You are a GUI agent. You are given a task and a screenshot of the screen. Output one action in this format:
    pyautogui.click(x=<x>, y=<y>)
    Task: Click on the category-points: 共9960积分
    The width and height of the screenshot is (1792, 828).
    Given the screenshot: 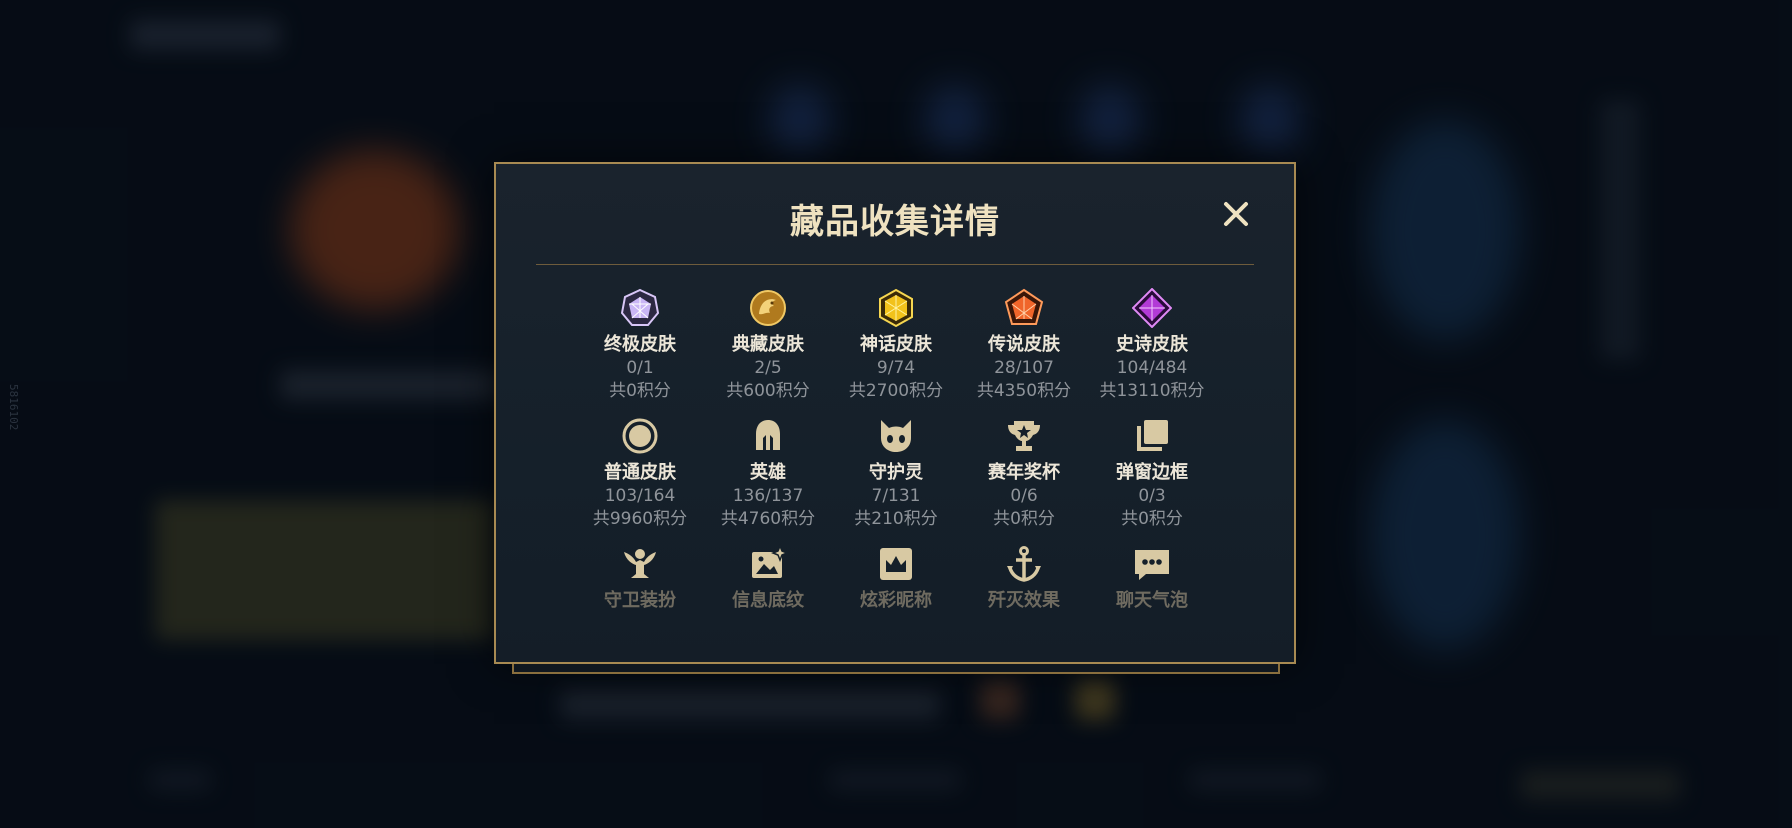 What is the action you would take?
    pyautogui.click(x=640, y=519)
    